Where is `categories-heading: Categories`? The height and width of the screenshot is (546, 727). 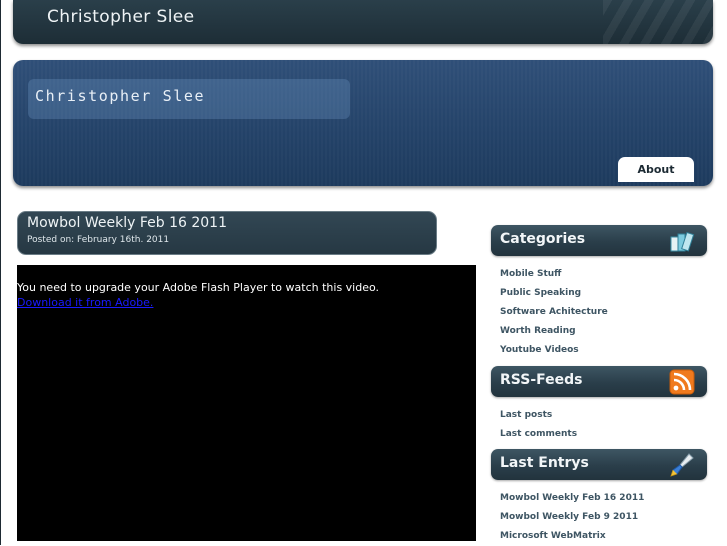 categories-heading: Categories is located at coordinates (543, 239).